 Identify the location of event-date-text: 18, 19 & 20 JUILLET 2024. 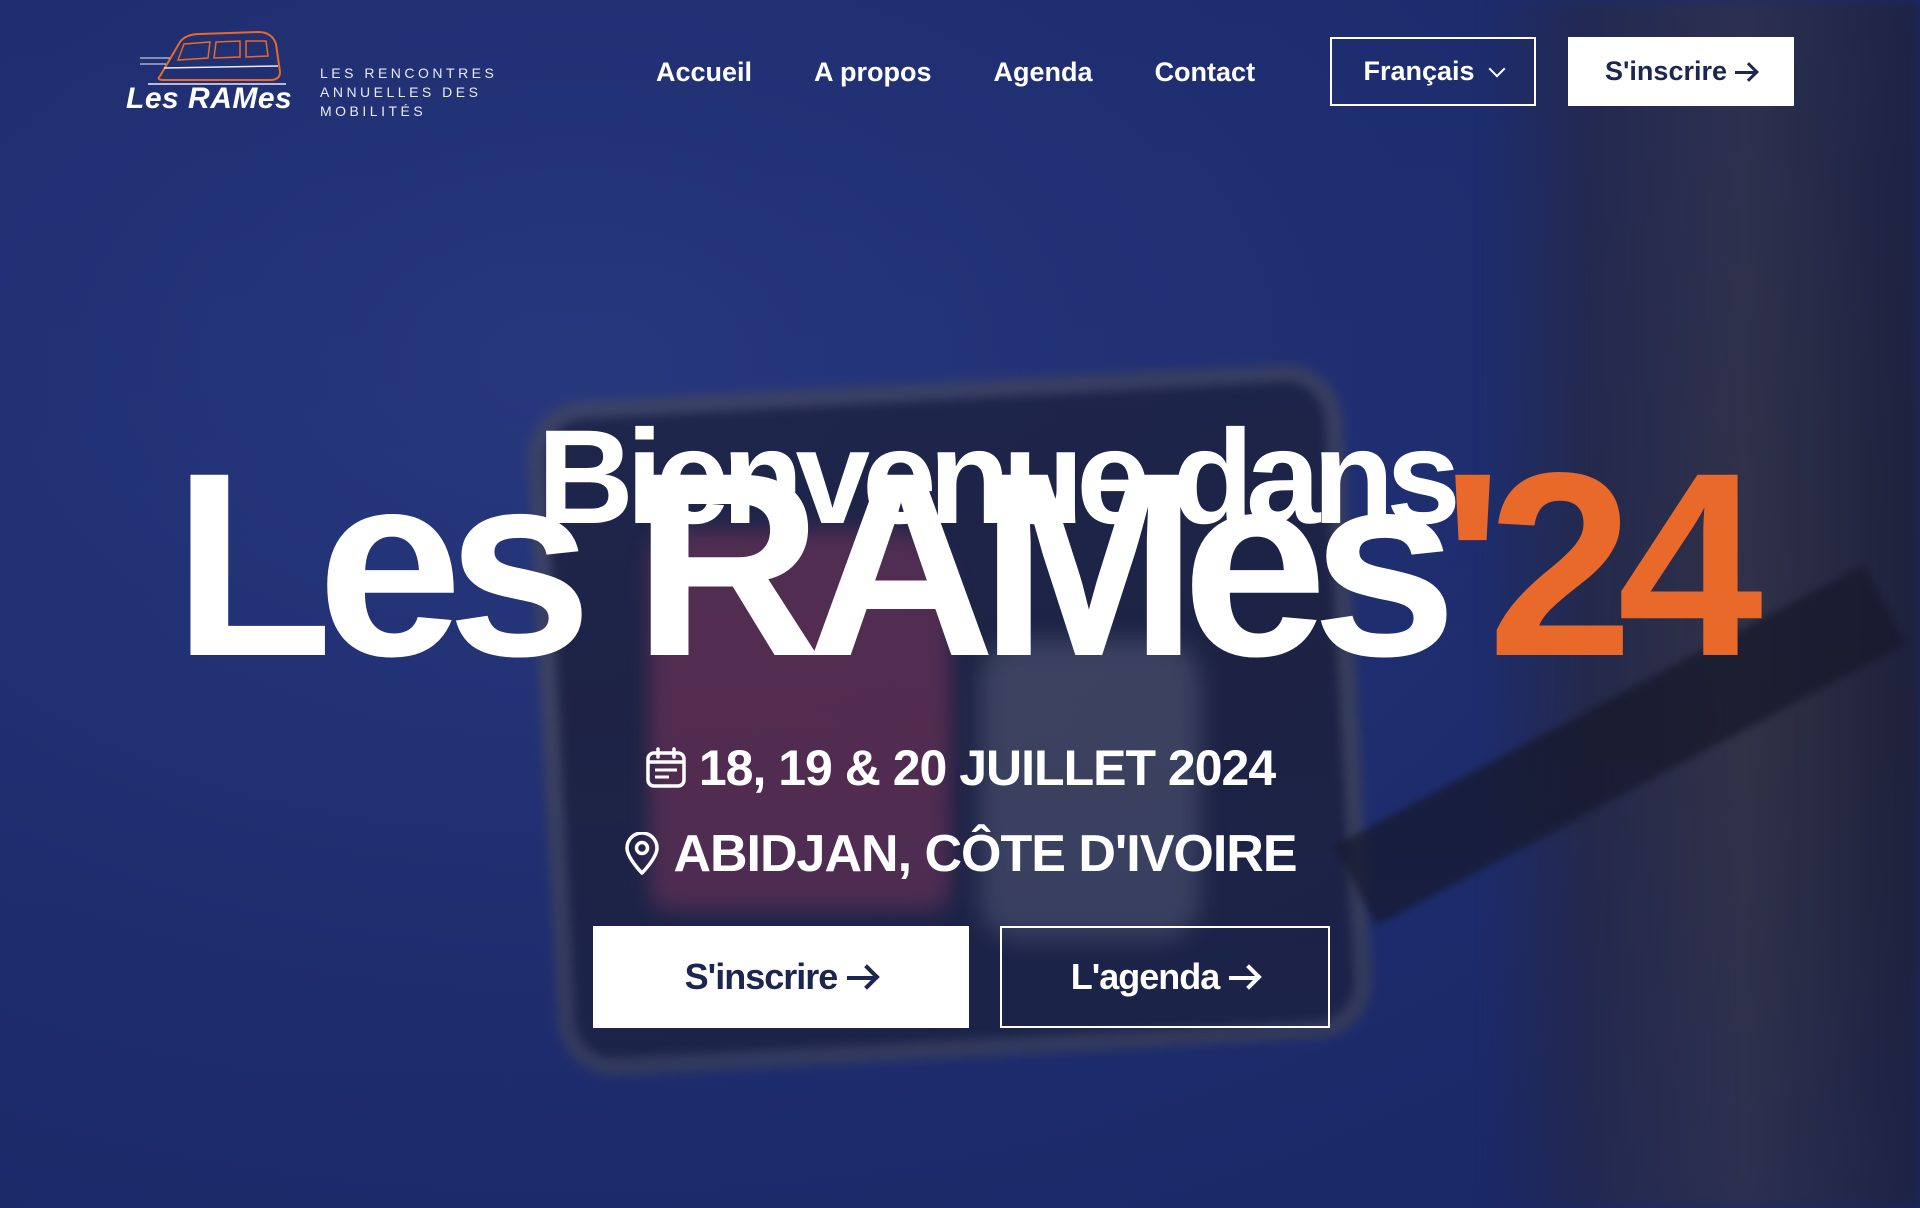
(987, 768).